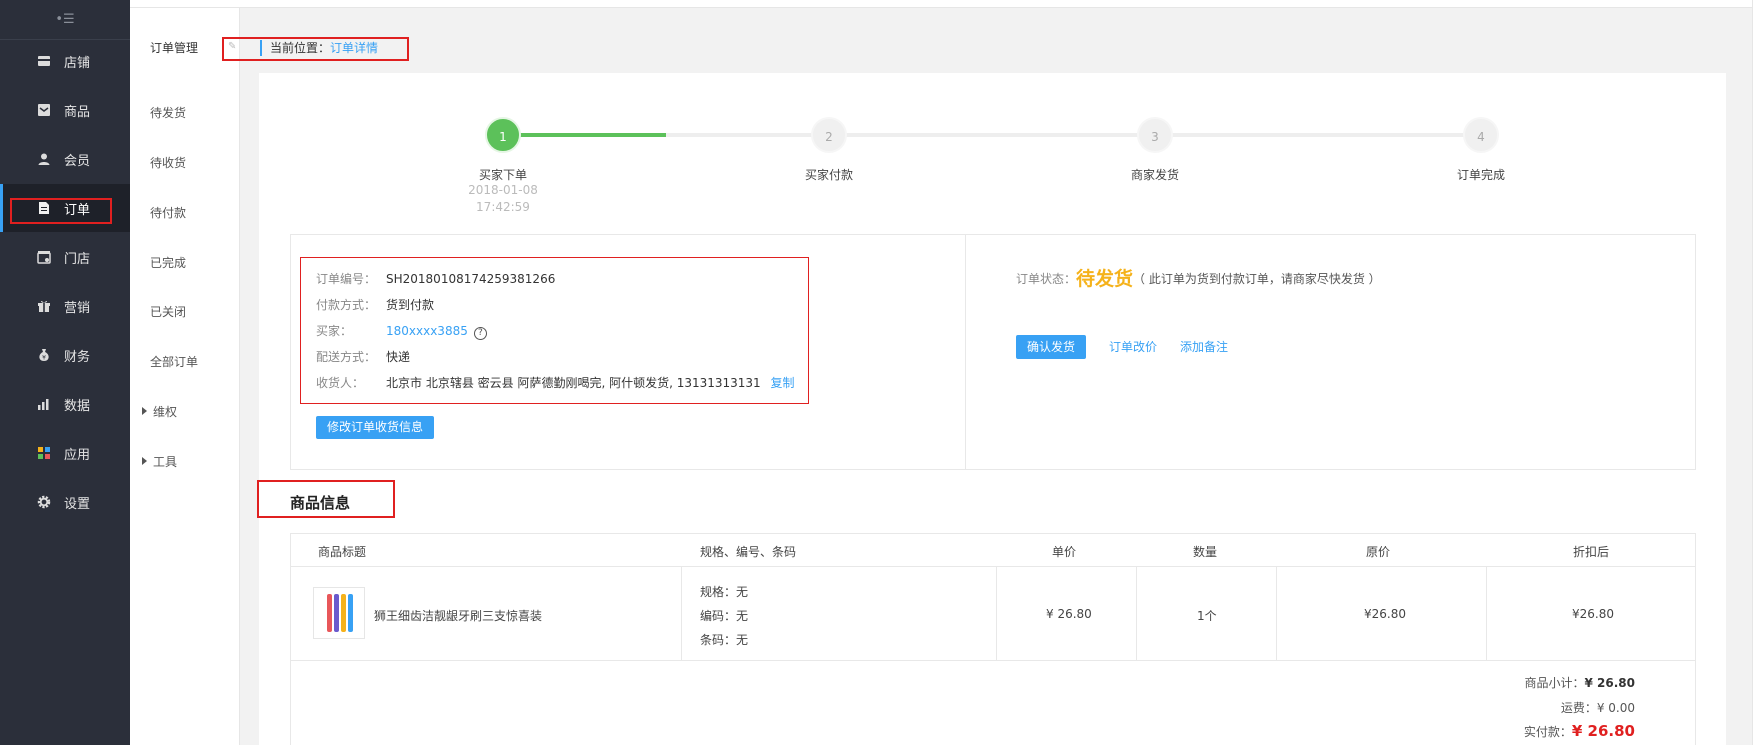 The image size is (1762, 745). I want to click on sidebar-item-member: 会员, so click(65, 159).